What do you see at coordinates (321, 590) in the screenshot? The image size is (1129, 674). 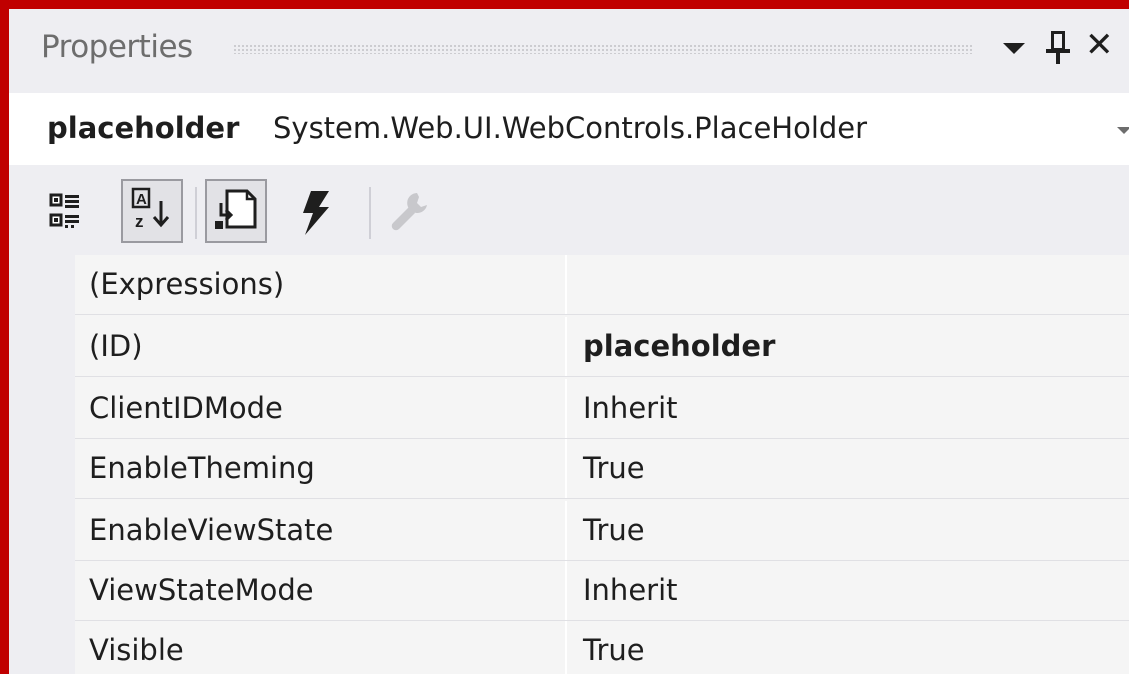 I see `property-name-cell: ViewStateMode` at bounding box center [321, 590].